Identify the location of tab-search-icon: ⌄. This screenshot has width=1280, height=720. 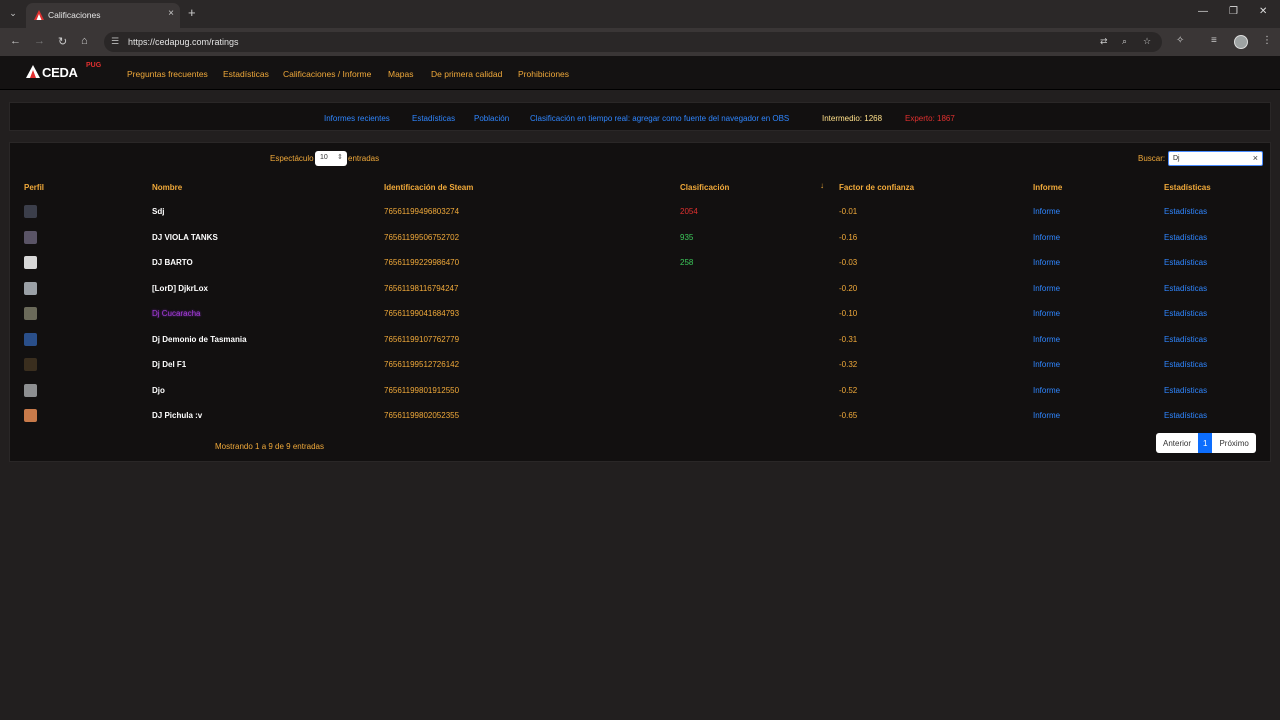
(13, 13).